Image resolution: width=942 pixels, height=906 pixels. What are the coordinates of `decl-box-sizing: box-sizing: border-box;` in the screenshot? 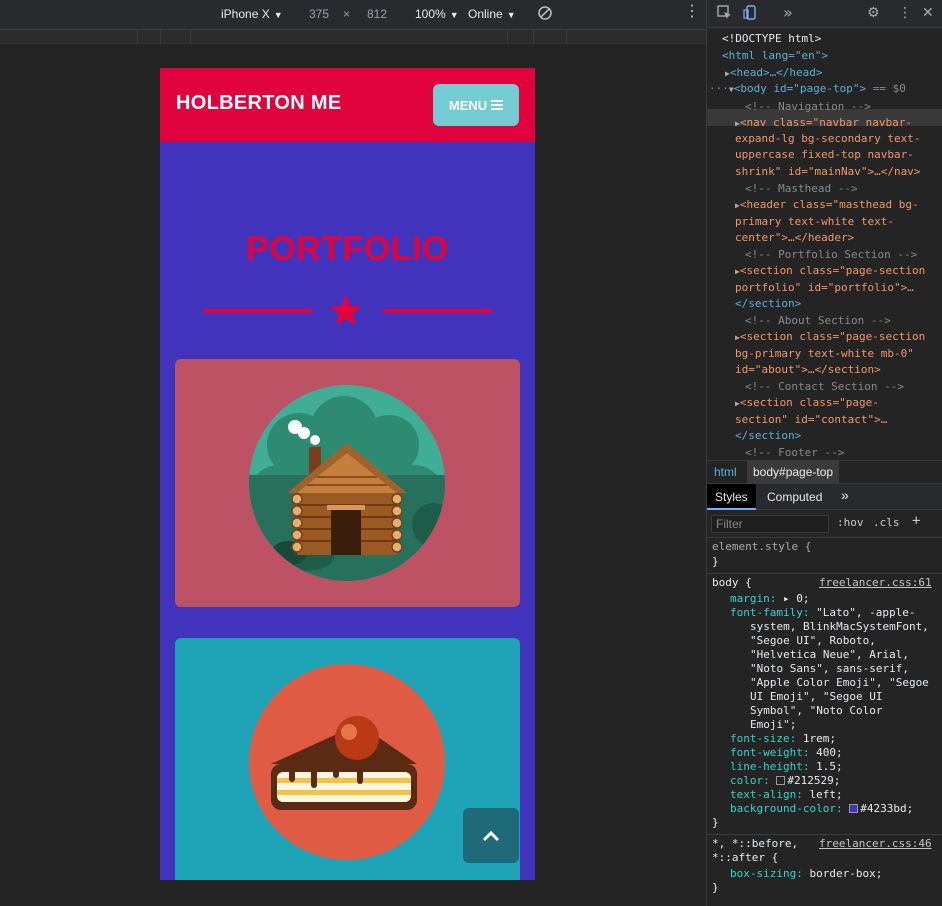 It's located at (806, 874).